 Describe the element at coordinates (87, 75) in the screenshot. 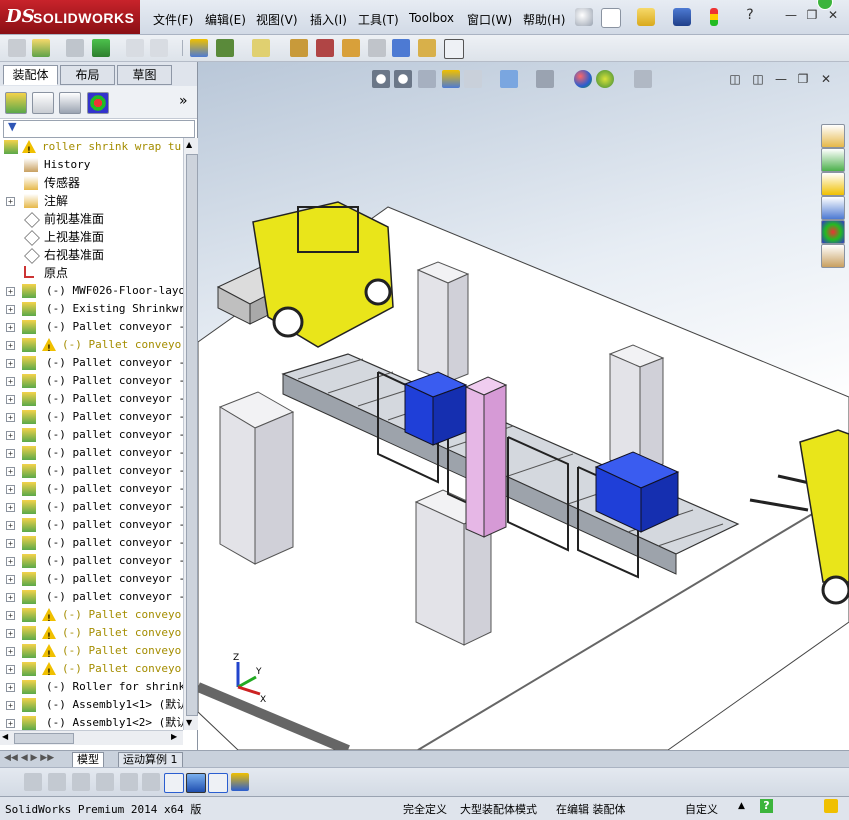

I see `tab-layout: 布局` at that location.